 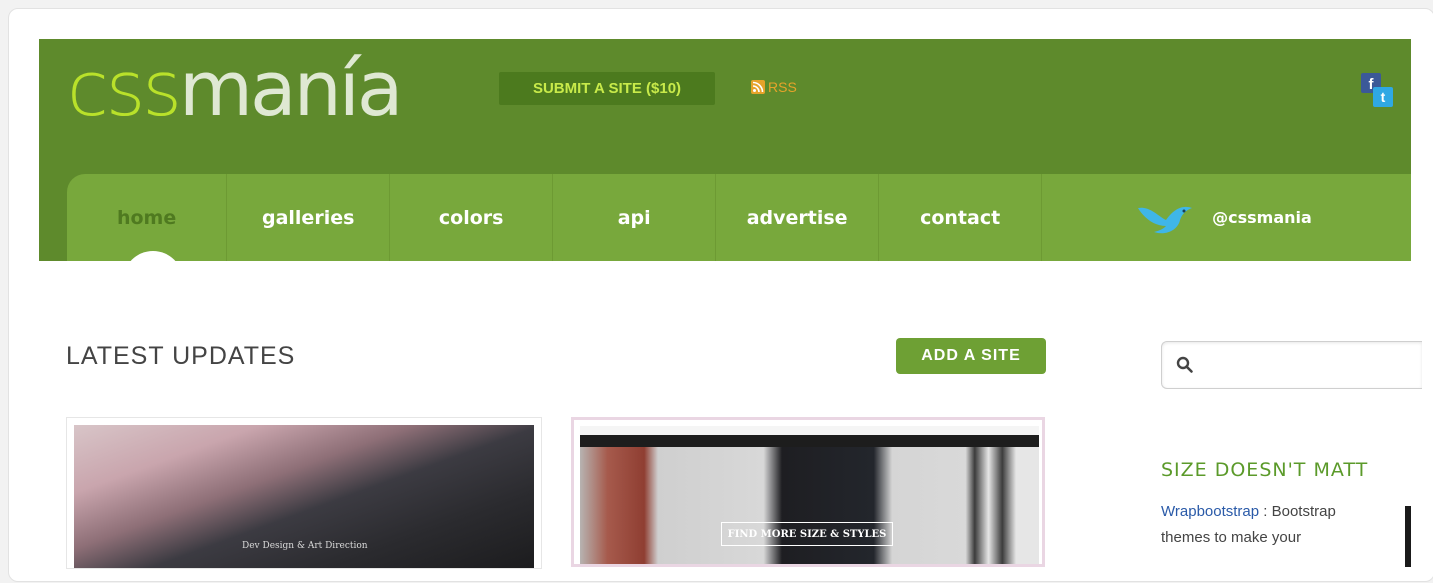 I want to click on nav-item-label: colors, so click(x=471, y=217).